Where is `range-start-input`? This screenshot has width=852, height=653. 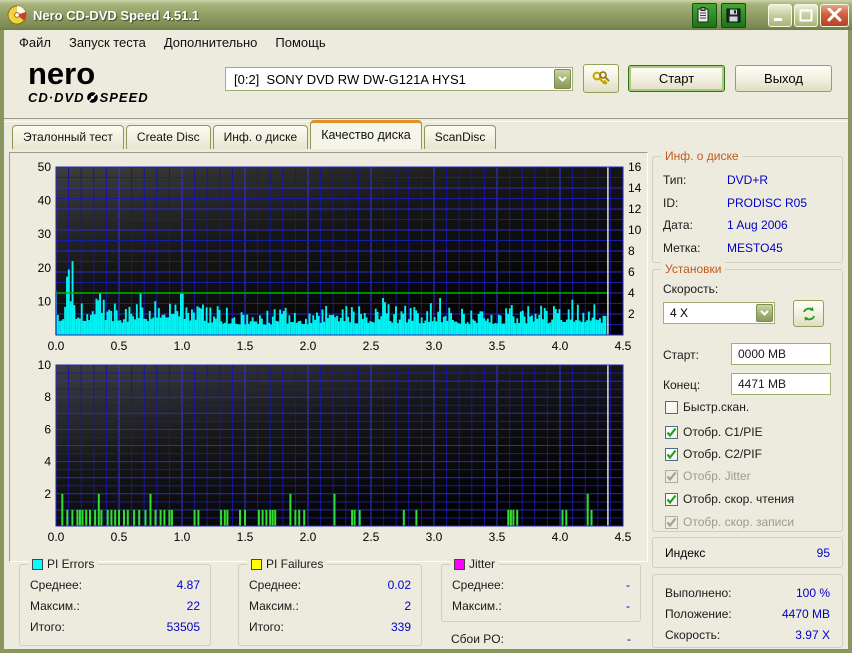 range-start-input is located at coordinates (781, 354).